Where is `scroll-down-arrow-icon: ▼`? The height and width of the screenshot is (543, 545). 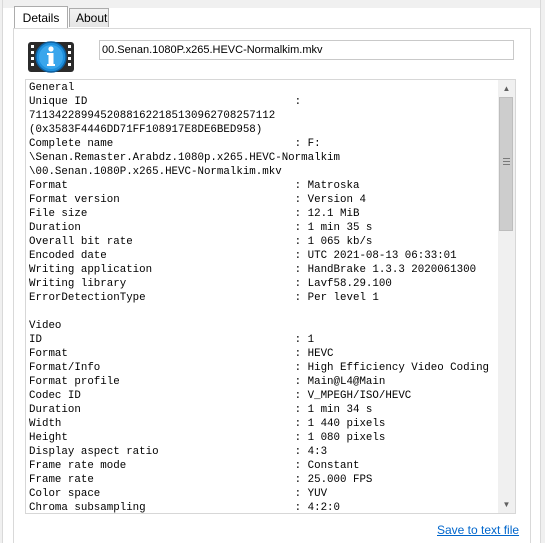
scroll-down-arrow-icon: ▼ is located at coordinates (506, 504).